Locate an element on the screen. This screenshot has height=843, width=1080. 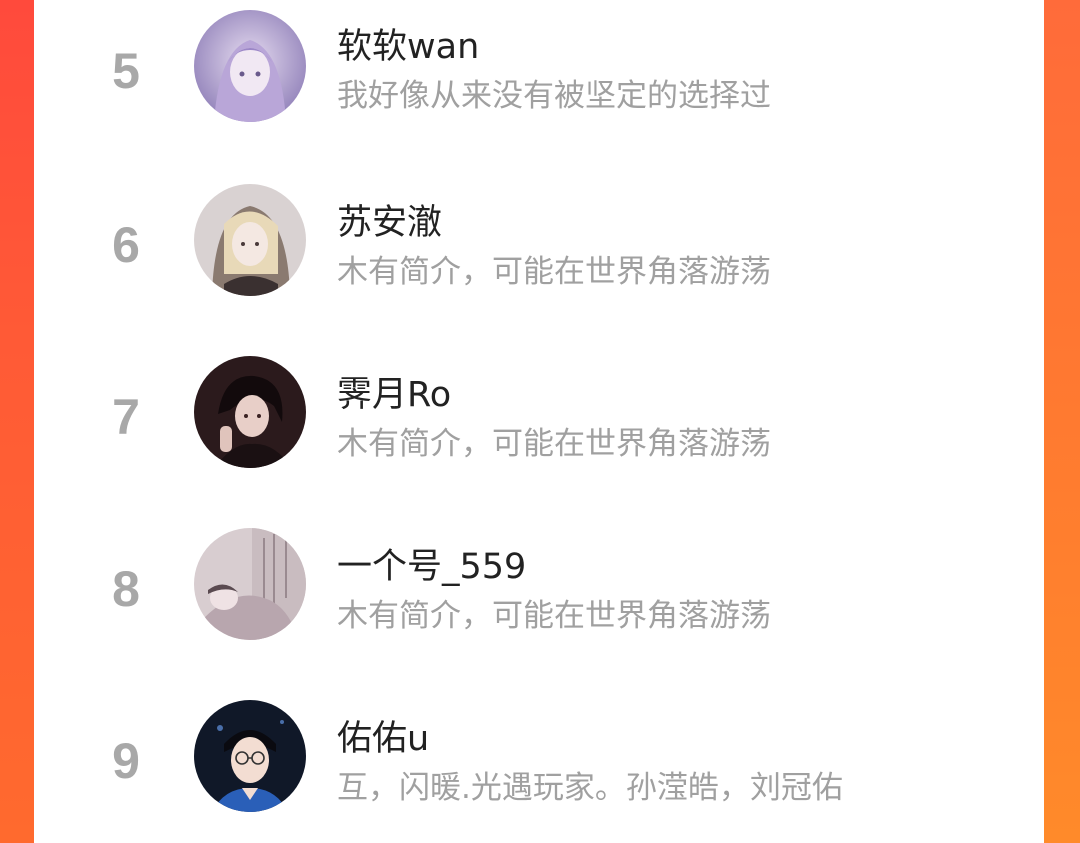
user-name: 苏安澈 is located at coordinates (389, 219).